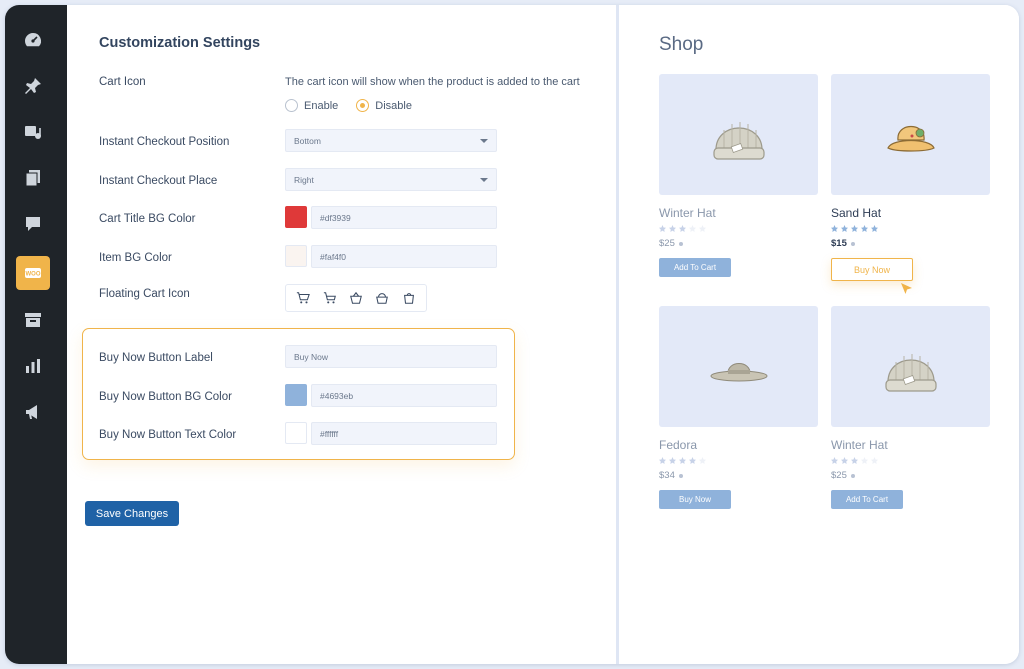 The image size is (1024, 669). I want to click on checkout-position-value: Bottom, so click(307, 141).